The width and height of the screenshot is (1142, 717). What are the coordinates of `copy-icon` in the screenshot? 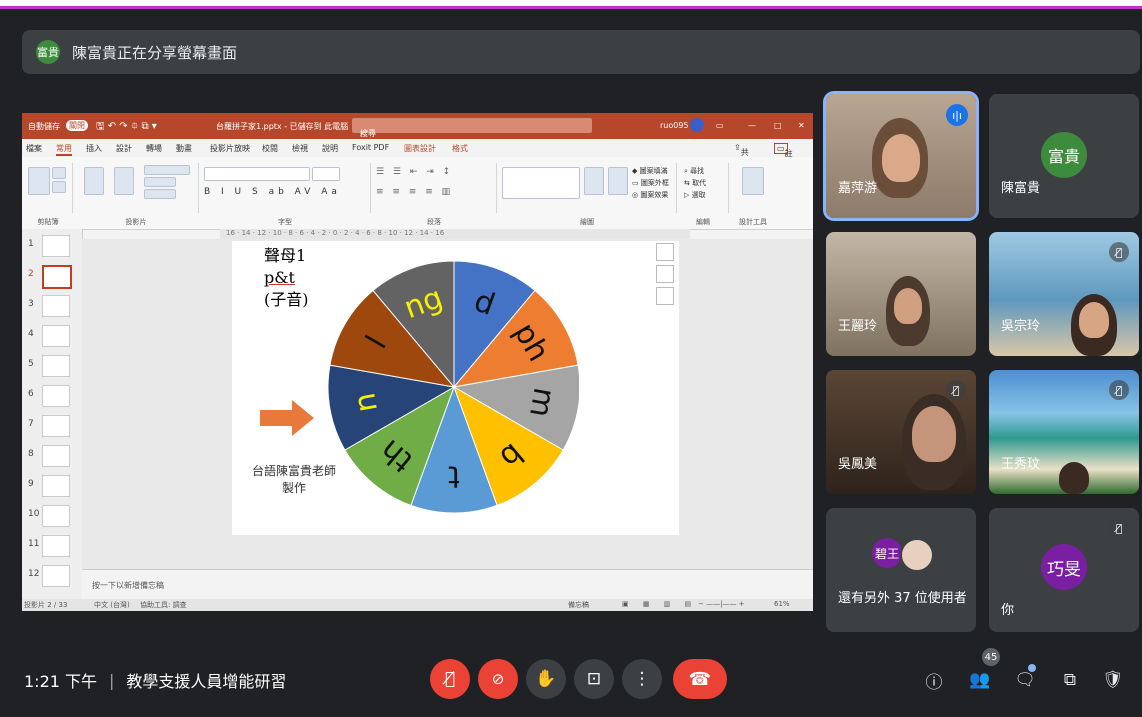 It's located at (59, 187).